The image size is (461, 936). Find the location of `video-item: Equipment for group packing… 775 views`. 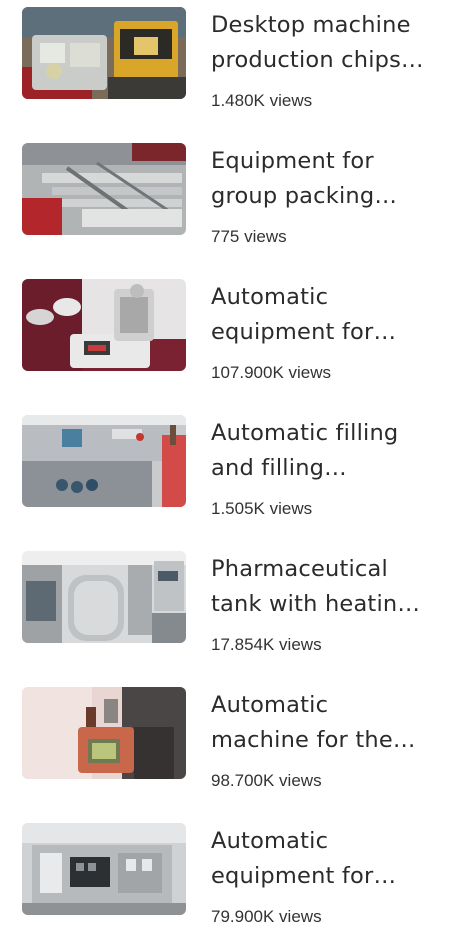

video-item: Equipment for group packing… 775 views is located at coordinates (230, 196).